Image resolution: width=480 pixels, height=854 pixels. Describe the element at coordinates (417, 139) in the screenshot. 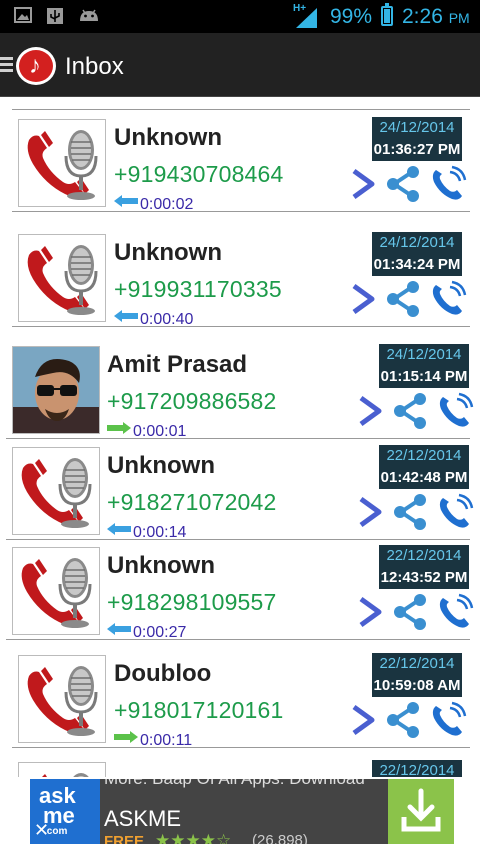

I see `call-timestamp: 24/12/2014 01:36:27 PM` at that location.